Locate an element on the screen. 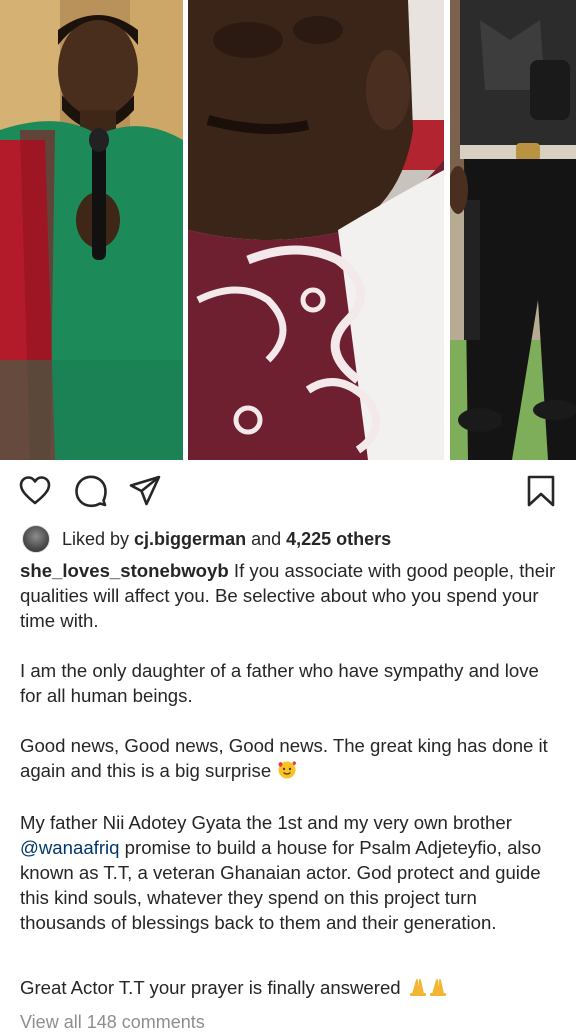 The image size is (576, 1033). comment-icon is located at coordinates (91, 491).